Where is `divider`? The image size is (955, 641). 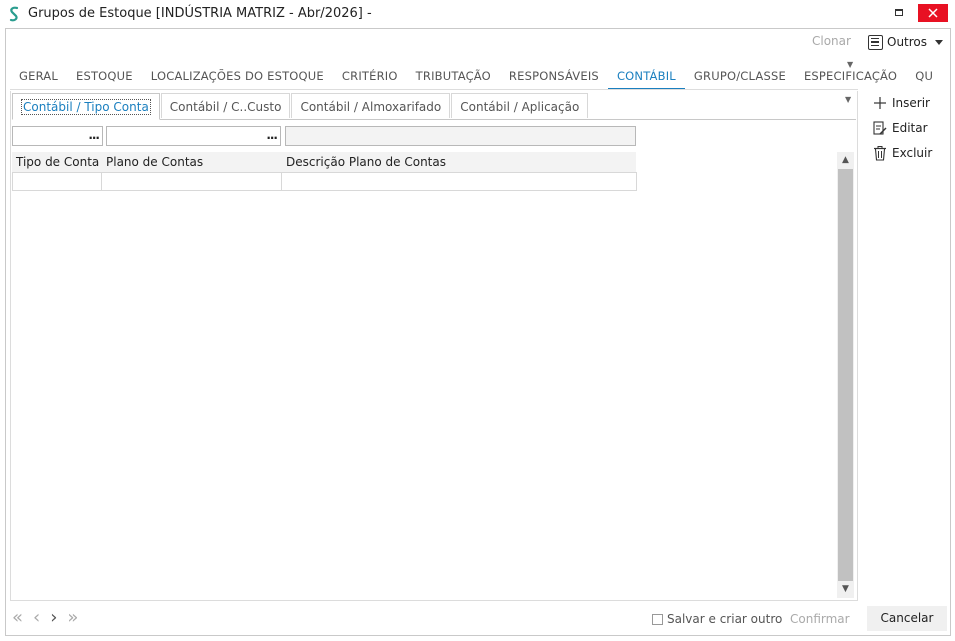
divider is located at coordinates (434, 89).